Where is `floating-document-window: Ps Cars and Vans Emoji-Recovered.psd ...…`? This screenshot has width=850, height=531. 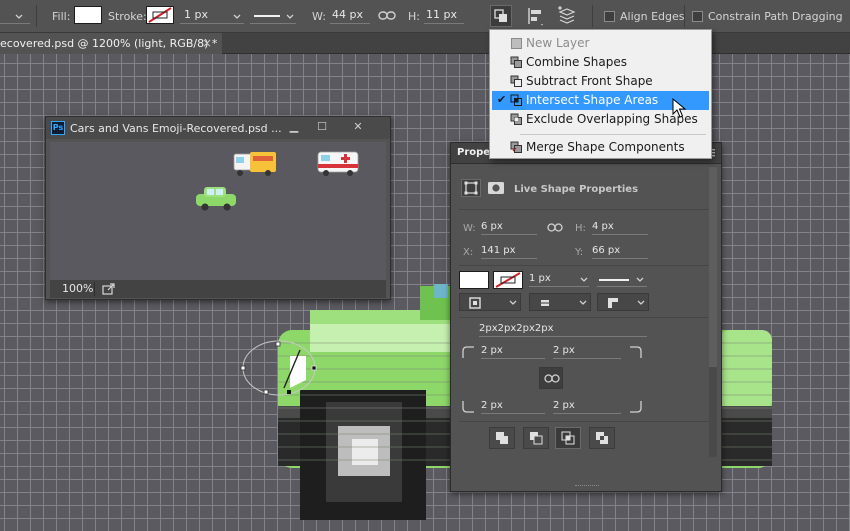 floating-document-window: Ps Cars and Vans Emoji-Recovered.psd ...… is located at coordinates (218, 208).